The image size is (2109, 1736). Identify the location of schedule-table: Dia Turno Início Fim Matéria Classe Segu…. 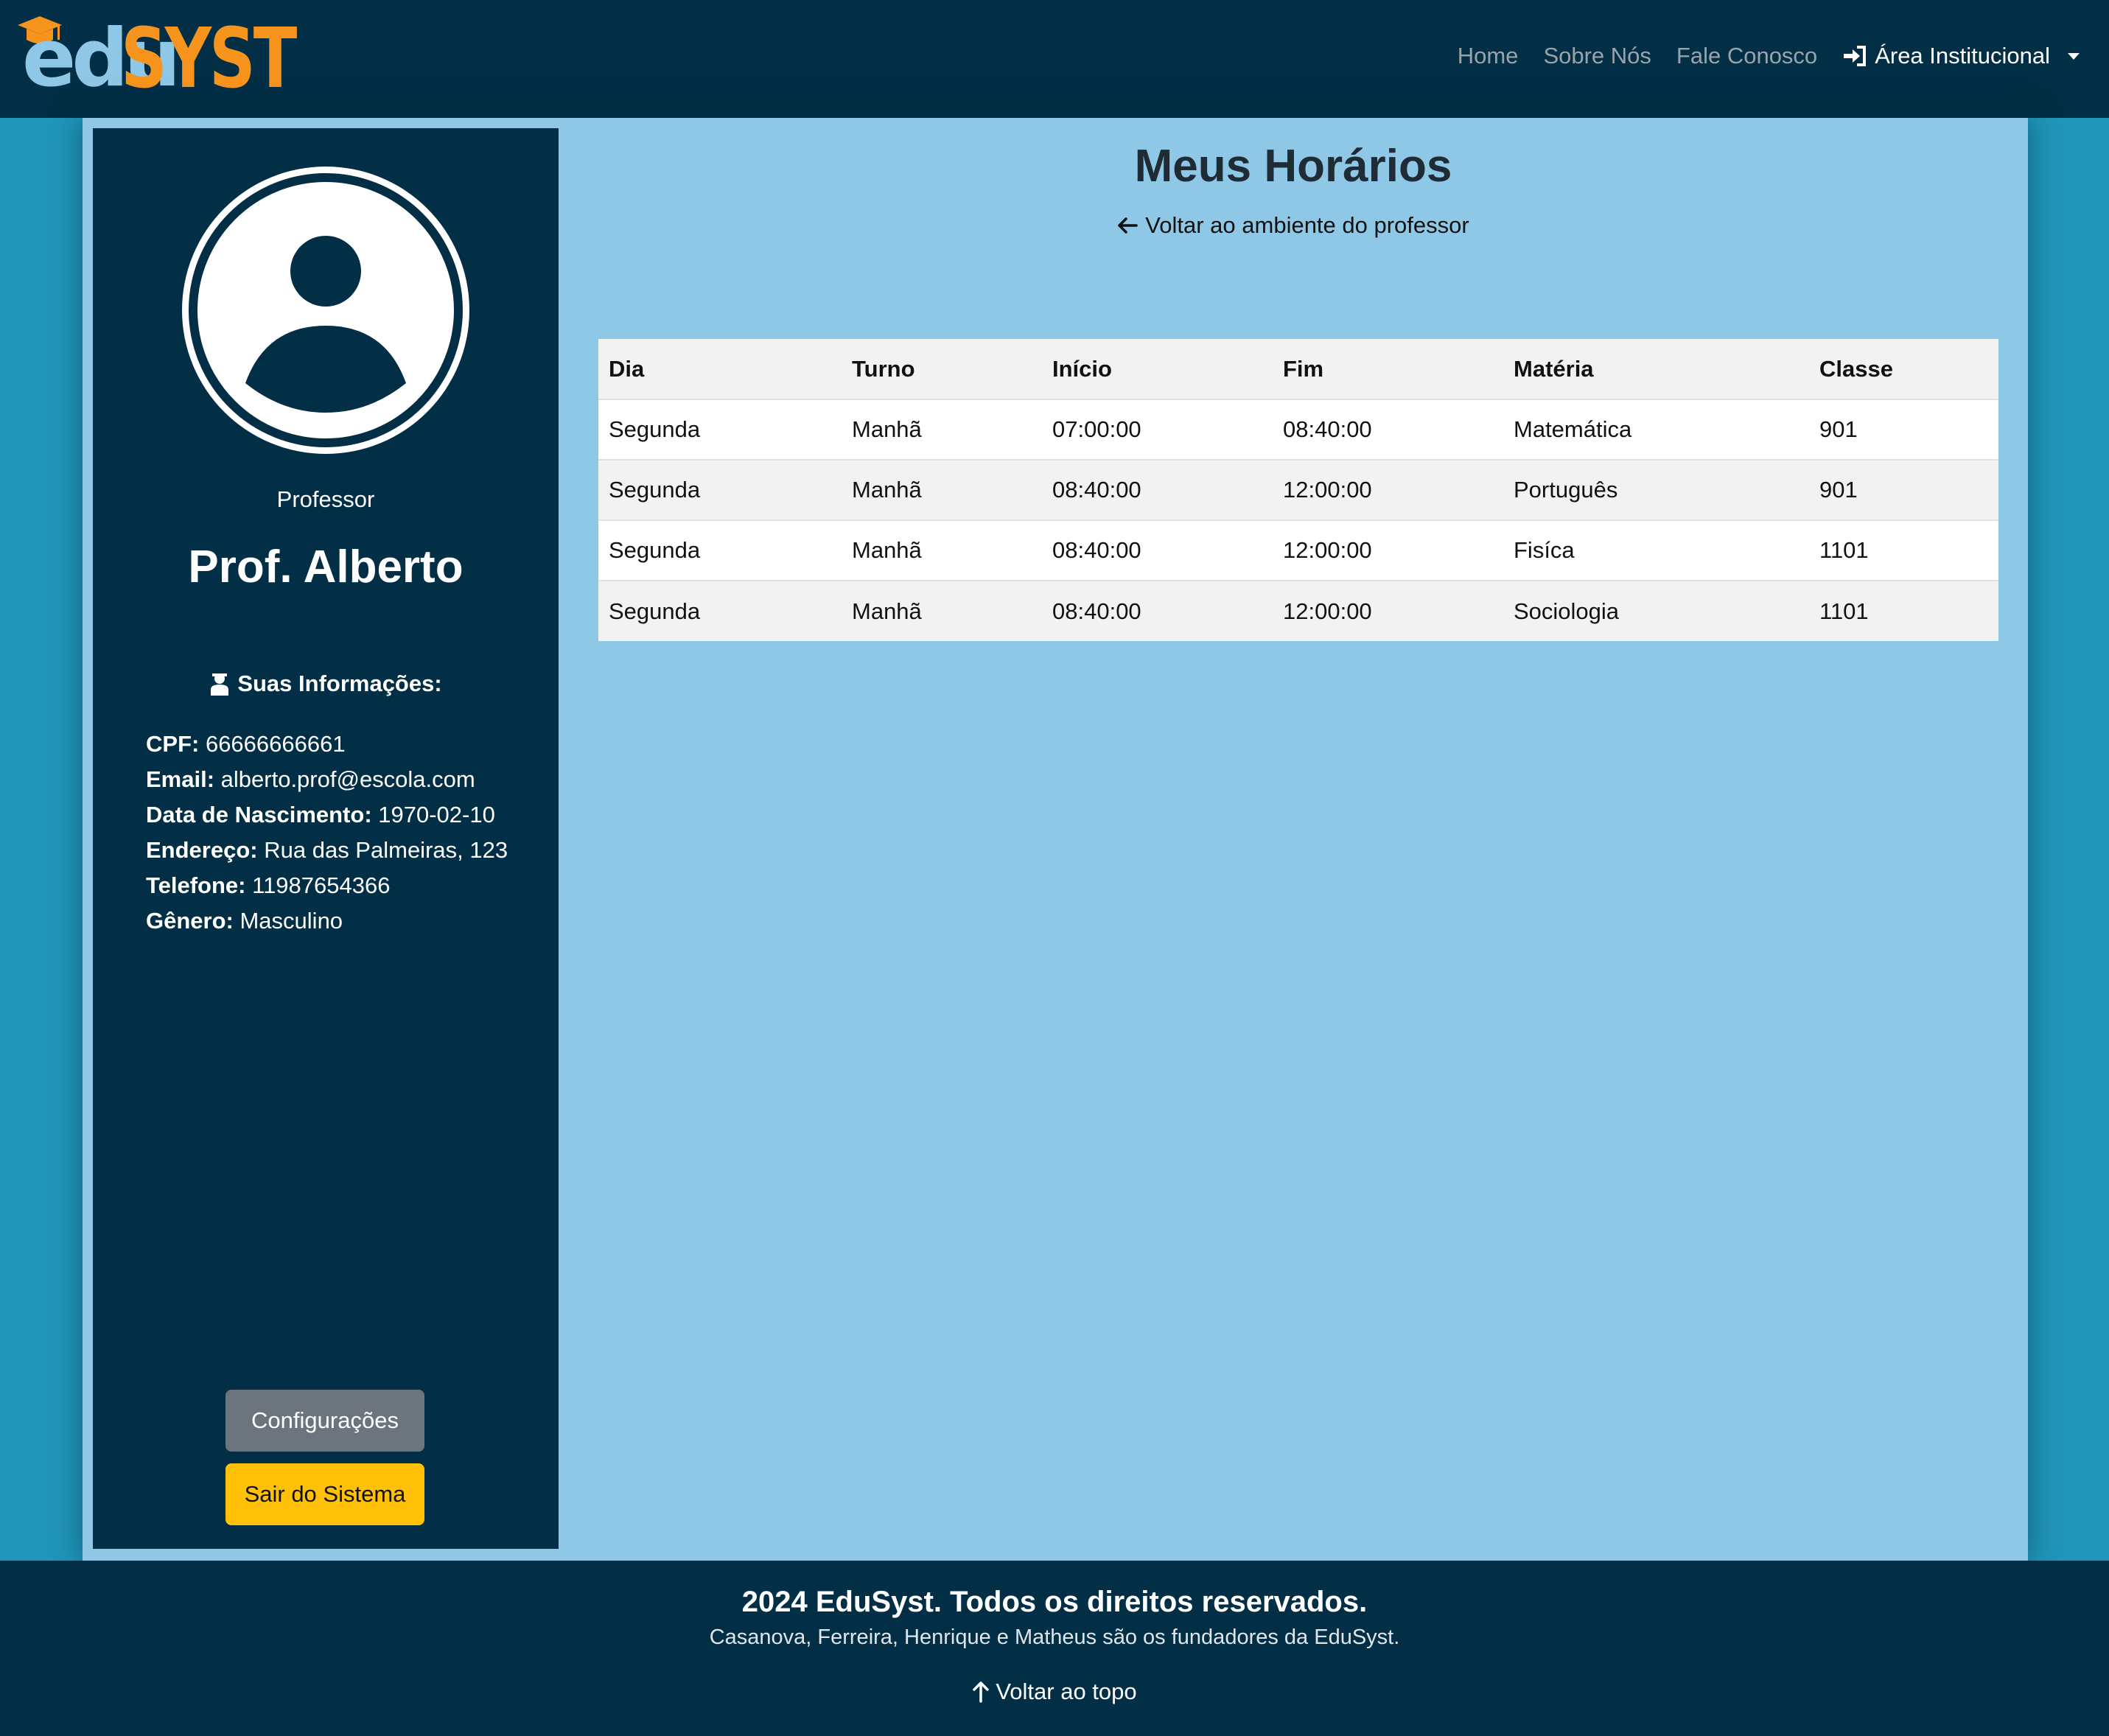
(1298, 490).